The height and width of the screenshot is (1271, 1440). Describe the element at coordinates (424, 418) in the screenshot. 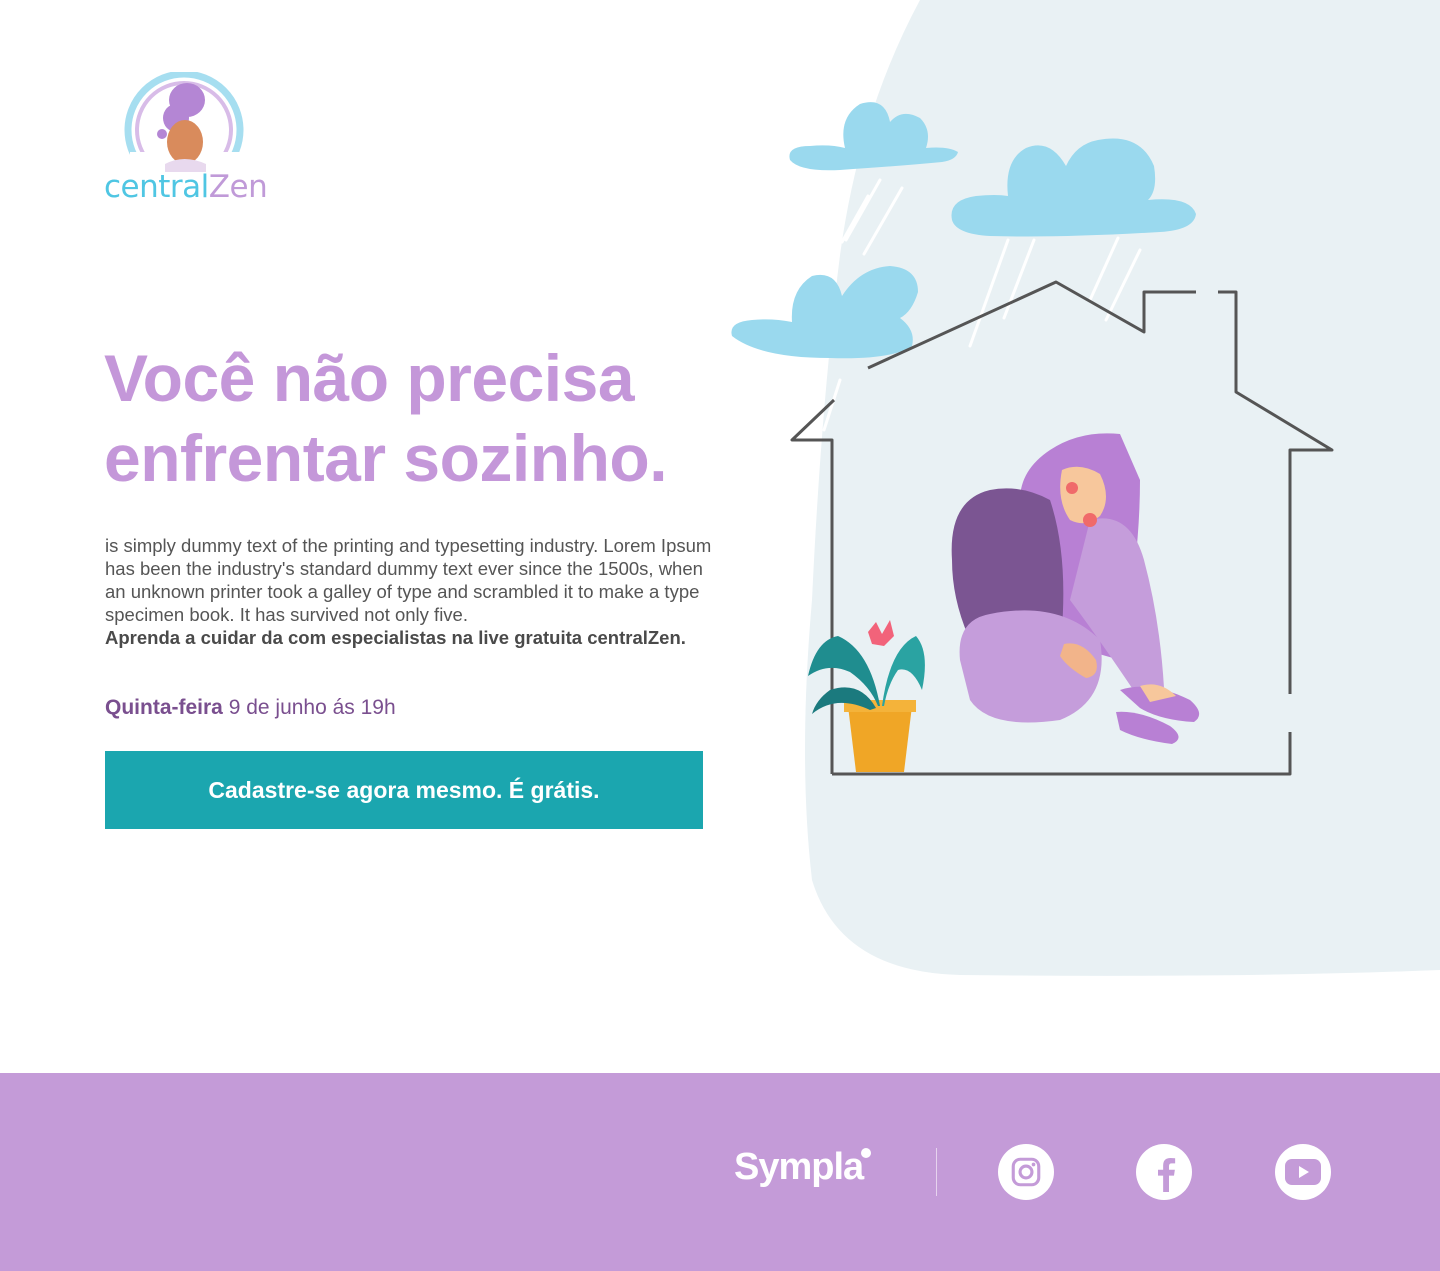

I see `page-headline: Você não precisa enfrentar sozinho.` at that location.